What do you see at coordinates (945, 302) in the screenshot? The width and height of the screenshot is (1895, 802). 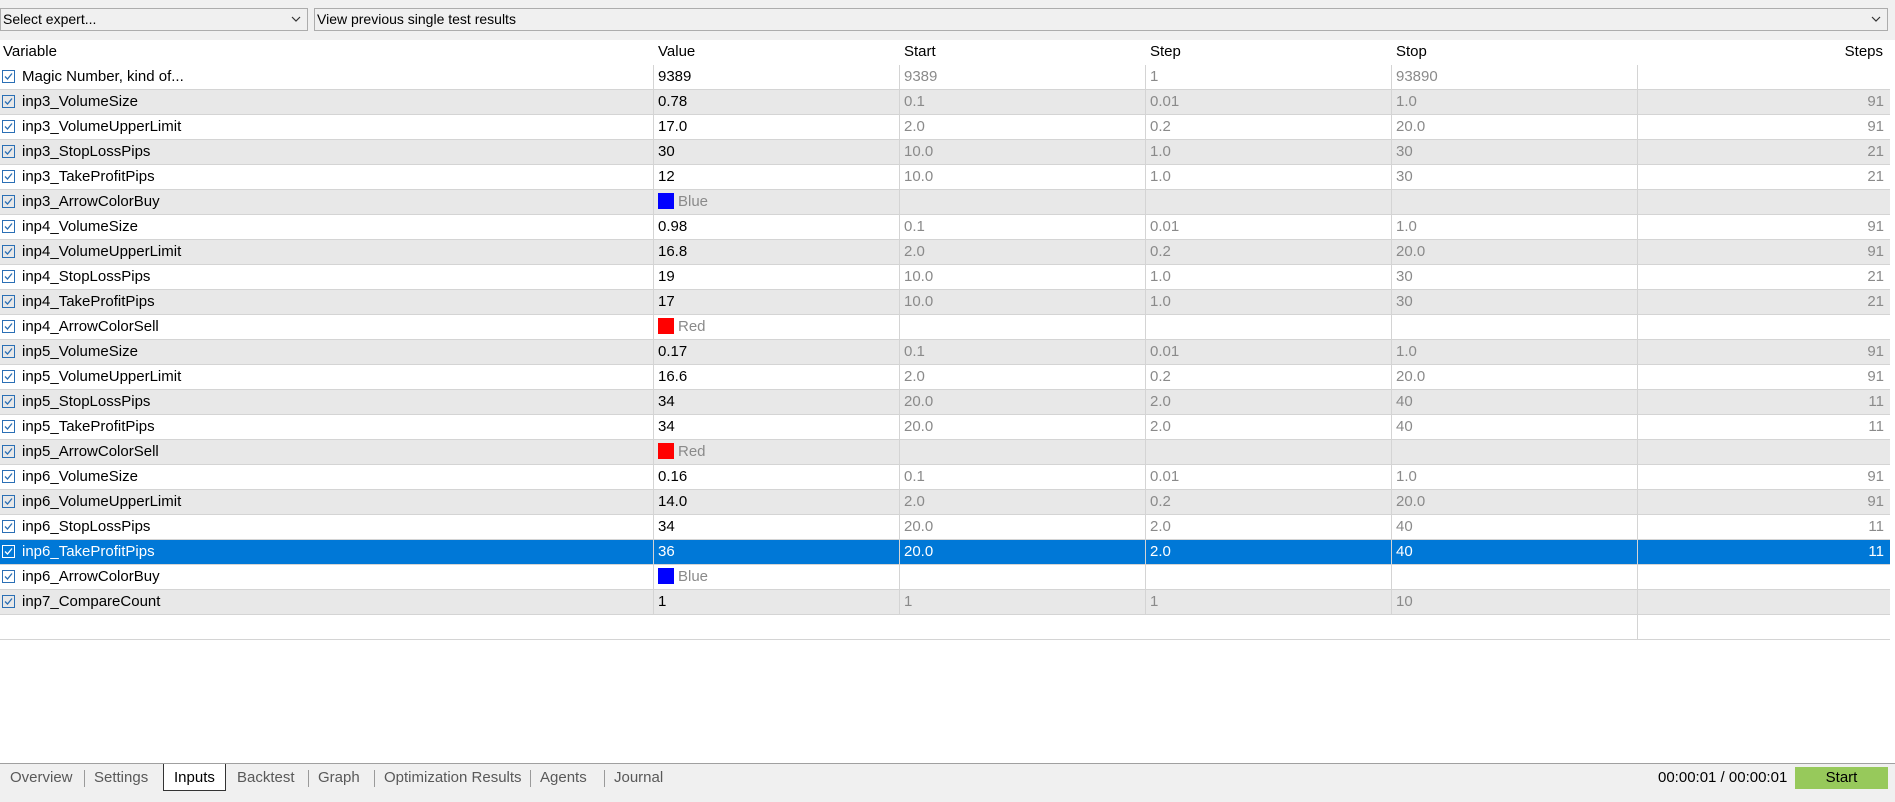 I see `table-row: inp4_TakeProfitPips 17 10.0 1.0 30 21` at bounding box center [945, 302].